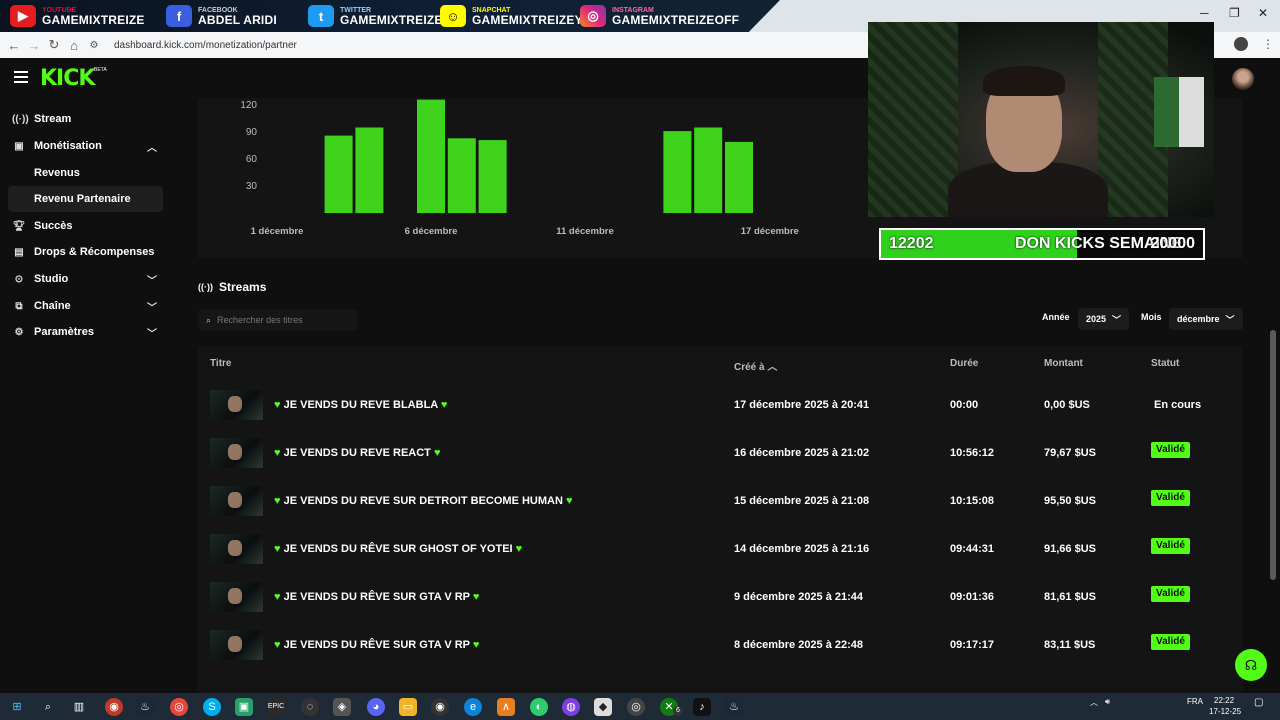  What do you see at coordinates (85, 252) in the screenshot?
I see `sidebar-item-drops: ▤ Drops & Récompenses` at bounding box center [85, 252].